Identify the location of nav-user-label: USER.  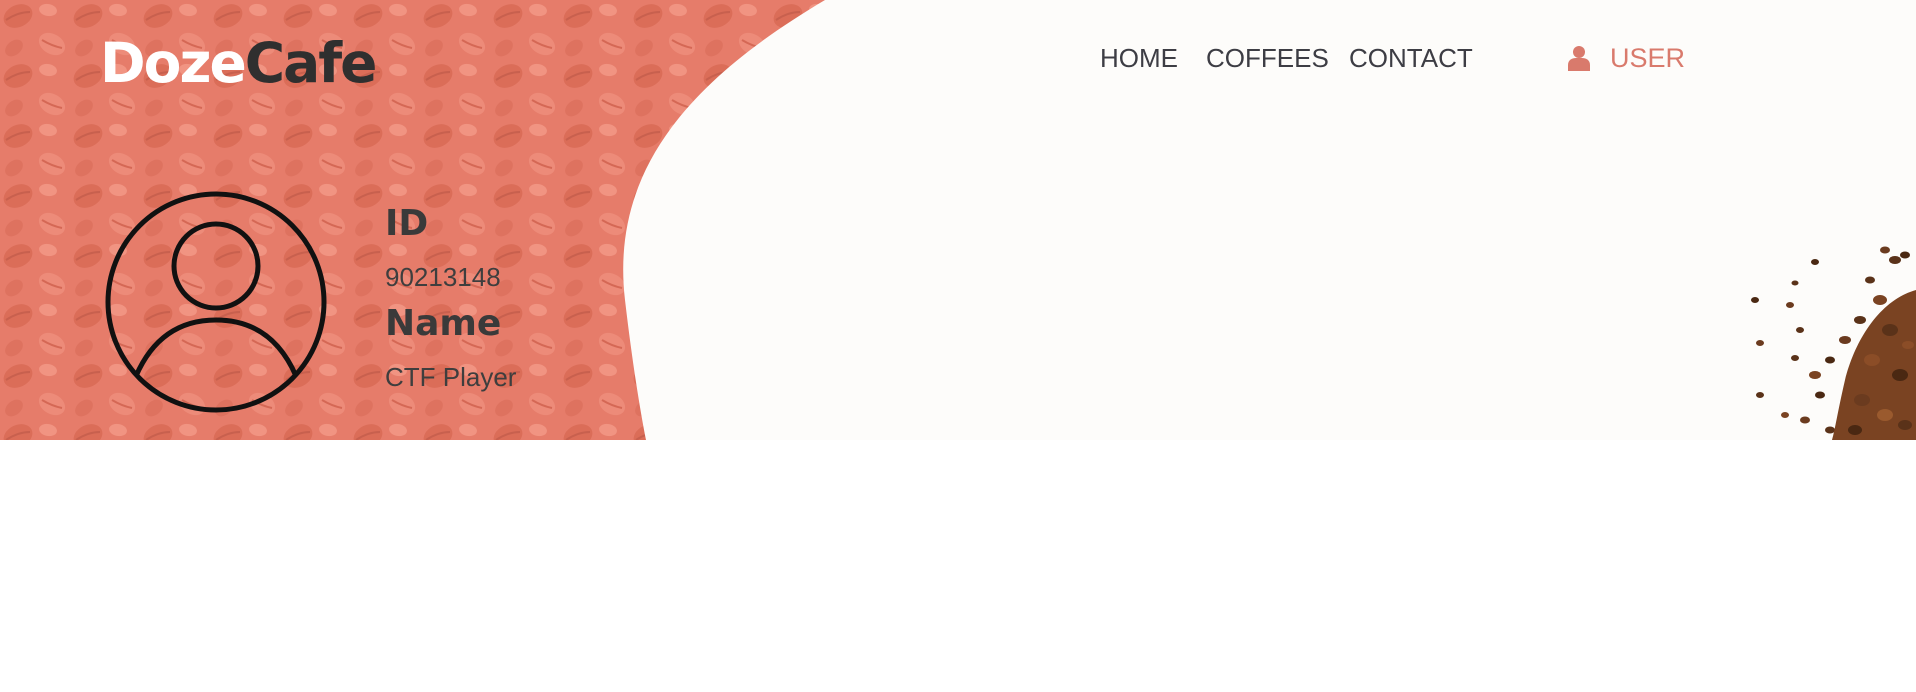
(1648, 58).